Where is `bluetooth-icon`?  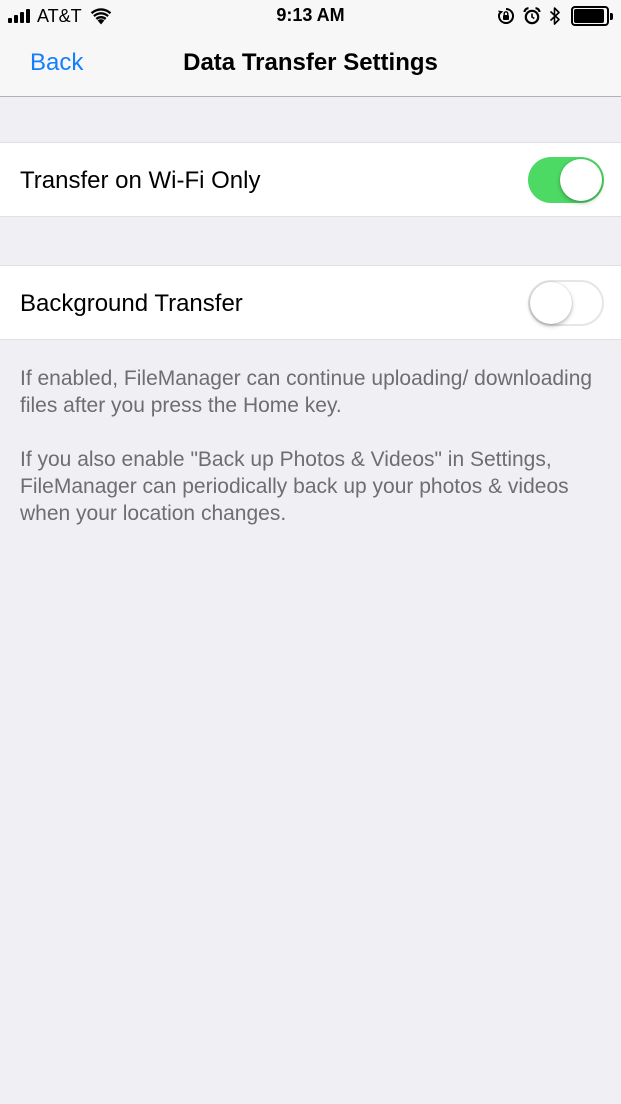
bluetooth-icon is located at coordinates (554, 16).